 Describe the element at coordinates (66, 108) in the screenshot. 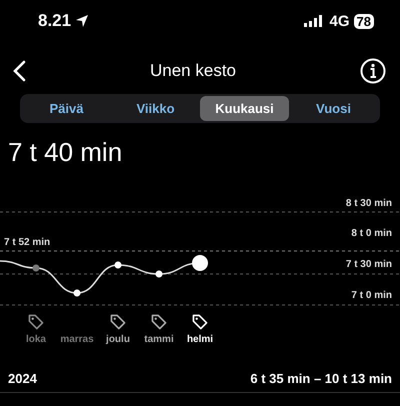

I see `period-tab: Päivä` at that location.